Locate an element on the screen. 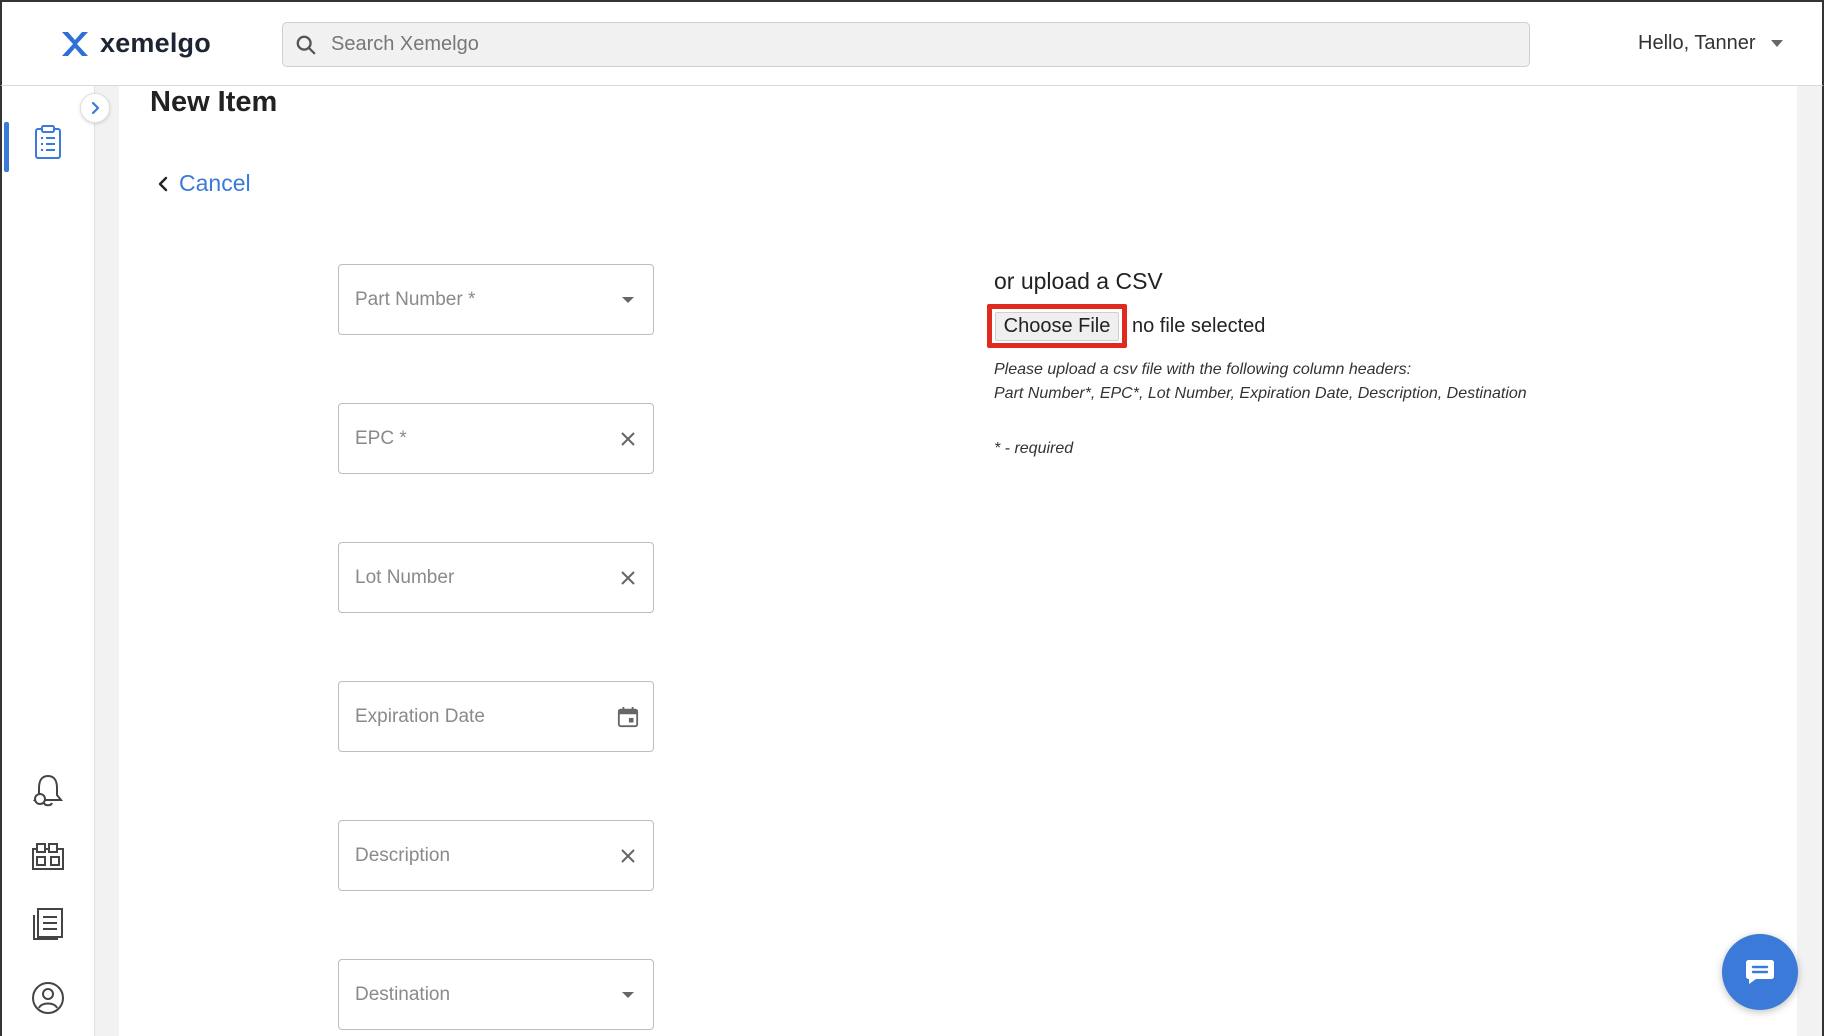 Image resolution: width=1824 pixels, height=1036 pixels. brand-name: xemelgo is located at coordinates (155, 43).